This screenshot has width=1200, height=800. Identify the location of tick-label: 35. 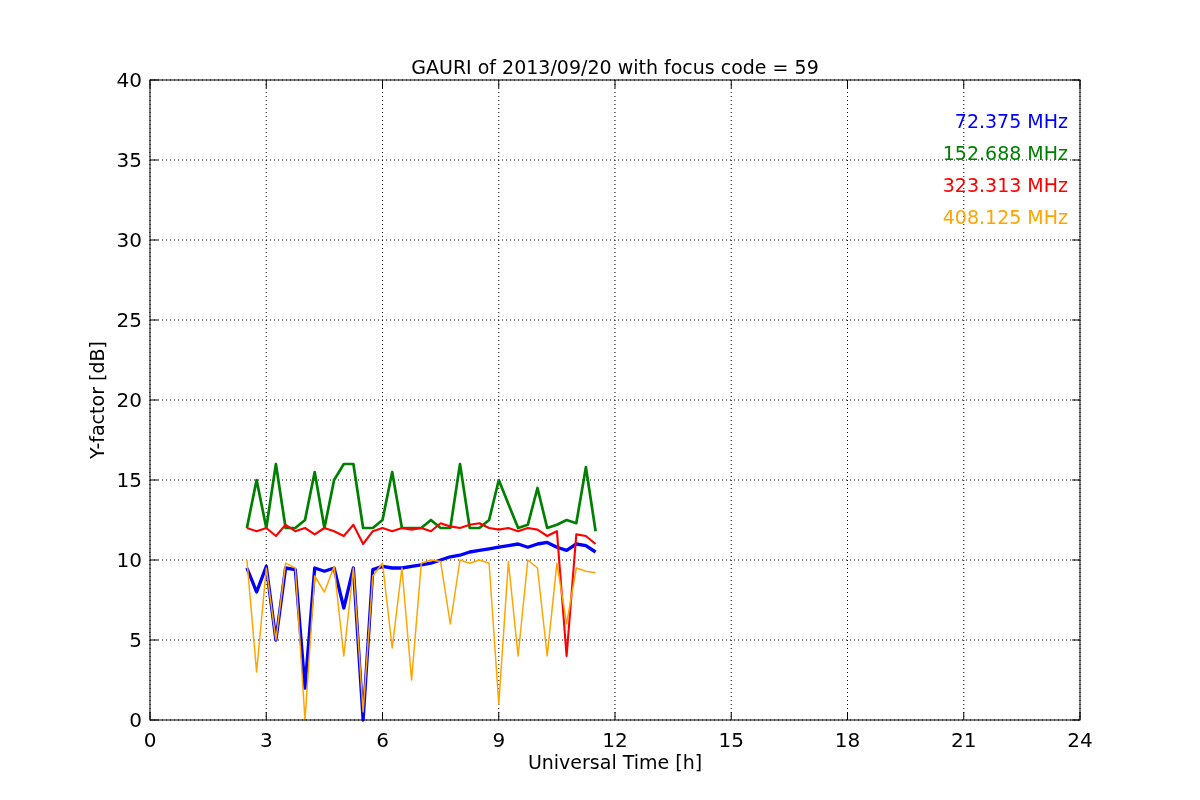
(129, 160).